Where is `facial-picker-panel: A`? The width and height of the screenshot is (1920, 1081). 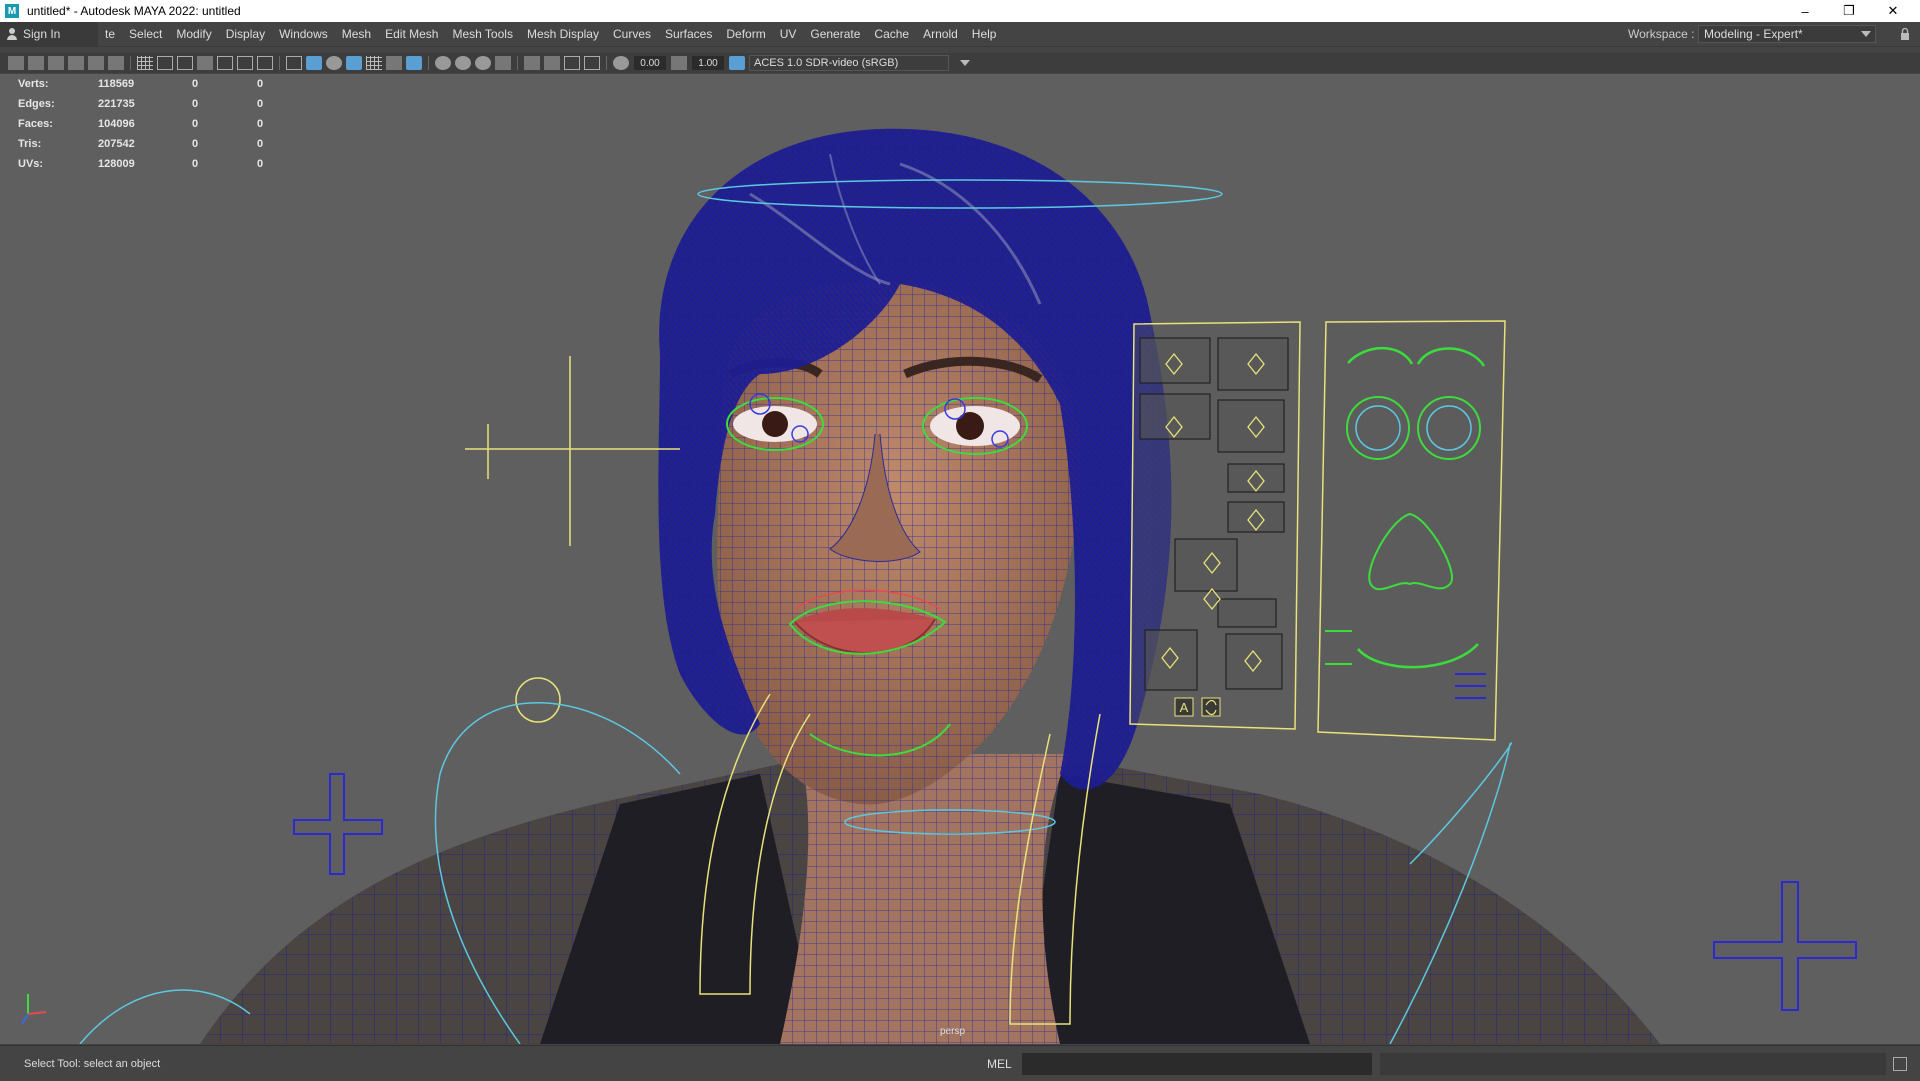
facial-picker-panel: A is located at coordinates (1215, 525).